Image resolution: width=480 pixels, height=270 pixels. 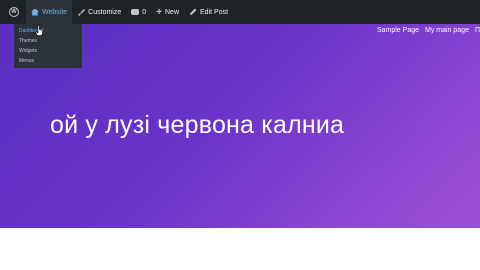 What do you see at coordinates (159, 12) in the screenshot?
I see `plus-icon: +` at bounding box center [159, 12].